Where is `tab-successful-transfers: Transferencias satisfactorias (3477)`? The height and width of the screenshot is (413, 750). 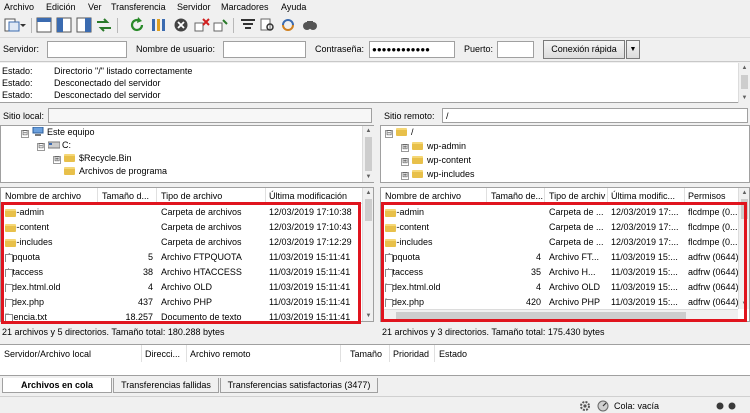
tab-successful-transfers: Transferencias satisfactorias (3477) is located at coordinates (299, 385).